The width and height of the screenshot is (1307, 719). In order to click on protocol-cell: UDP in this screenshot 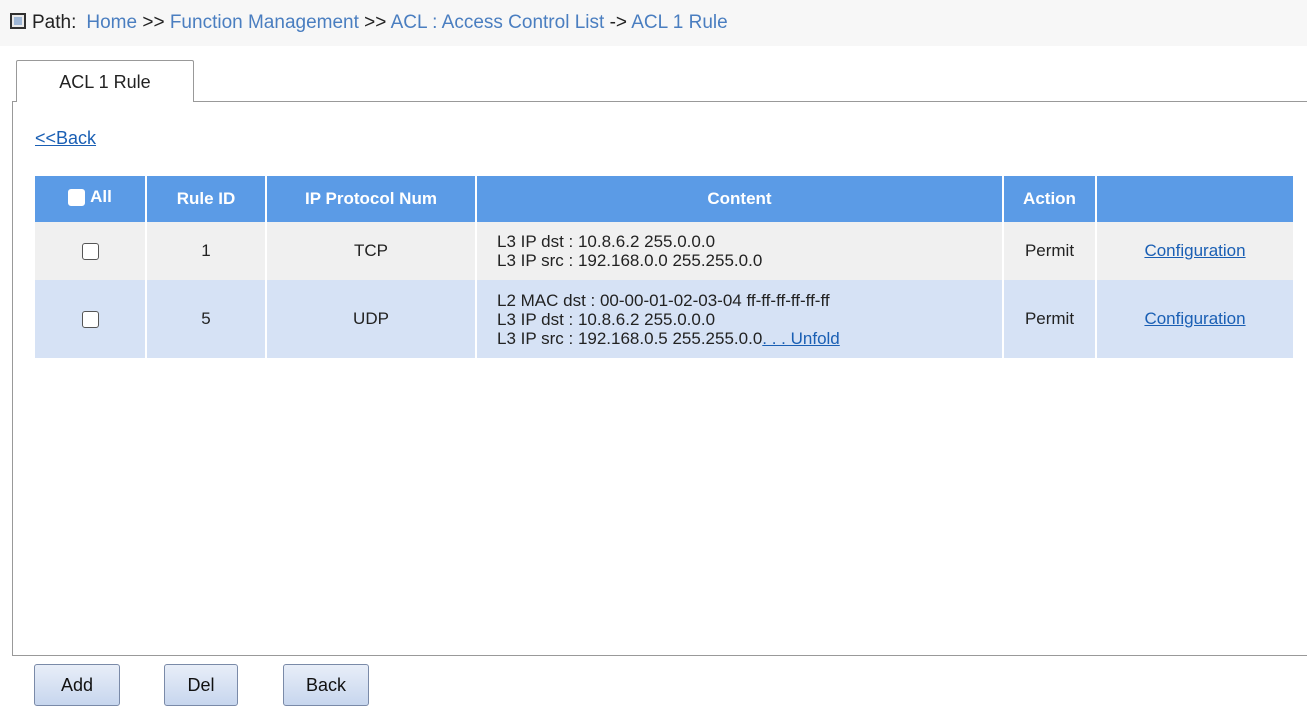, I will do `click(371, 319)`.